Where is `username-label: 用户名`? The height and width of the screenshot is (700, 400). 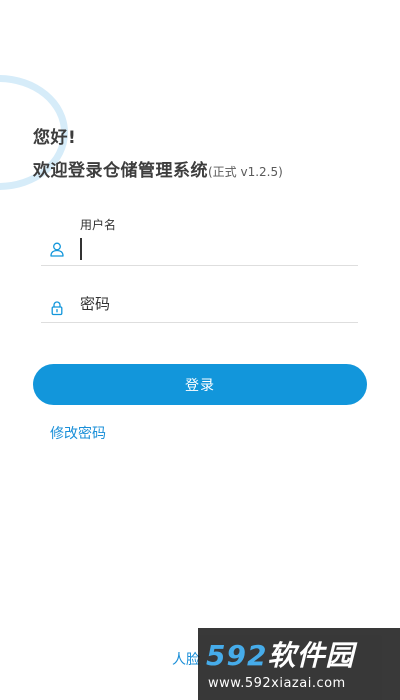 username-label: 用户名 is located at coordinates (98, 225).